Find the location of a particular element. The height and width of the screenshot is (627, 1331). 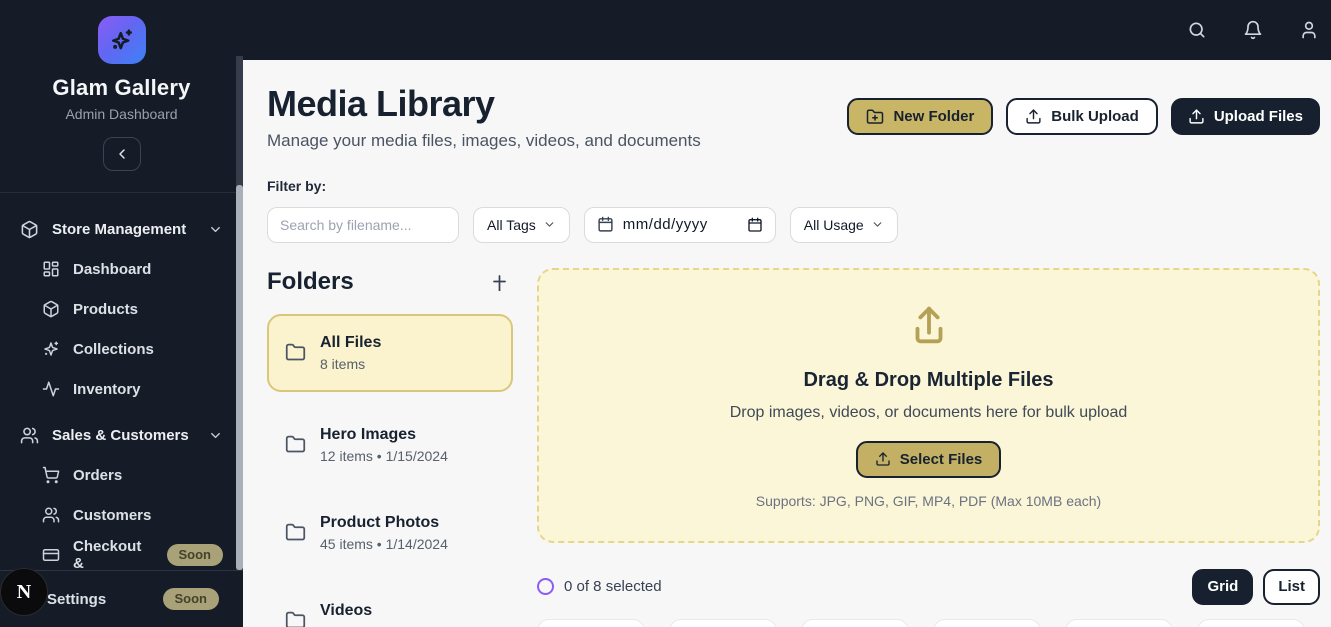

grid-view-button: Grid is located at coordinates (1223, 586).